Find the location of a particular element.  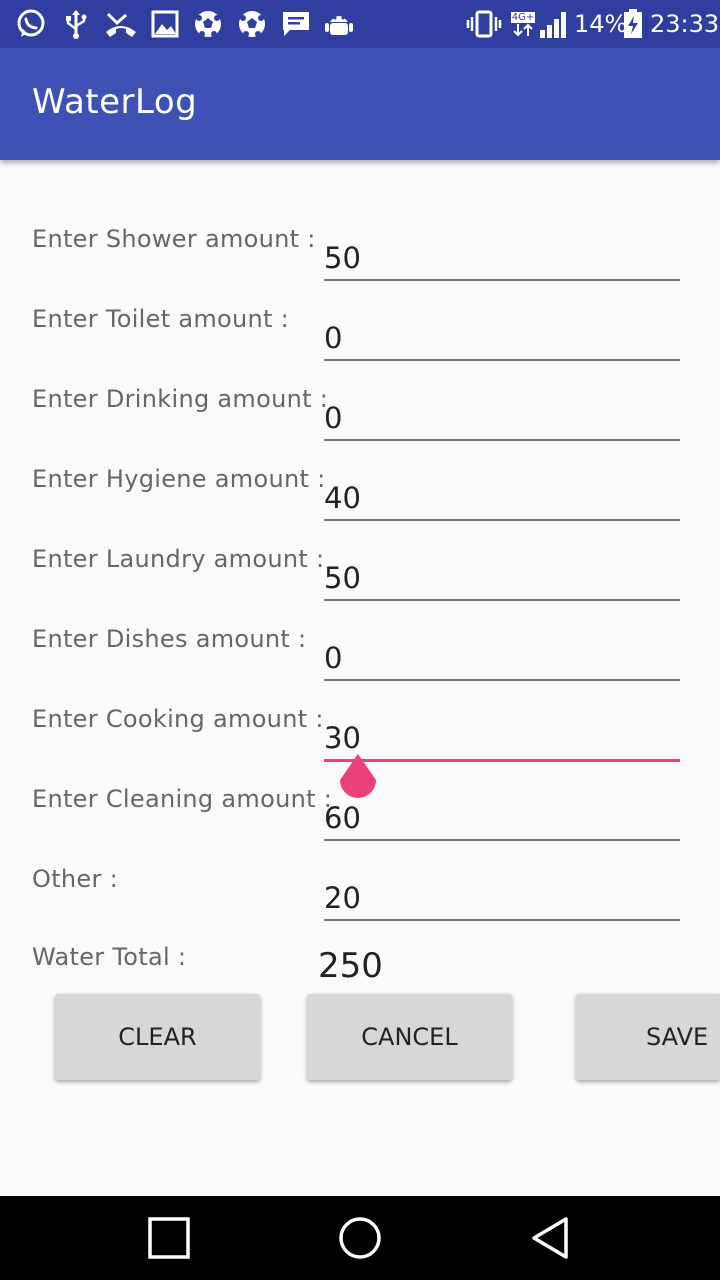

recent-apps-icon is located at coordinates (169, 1238).